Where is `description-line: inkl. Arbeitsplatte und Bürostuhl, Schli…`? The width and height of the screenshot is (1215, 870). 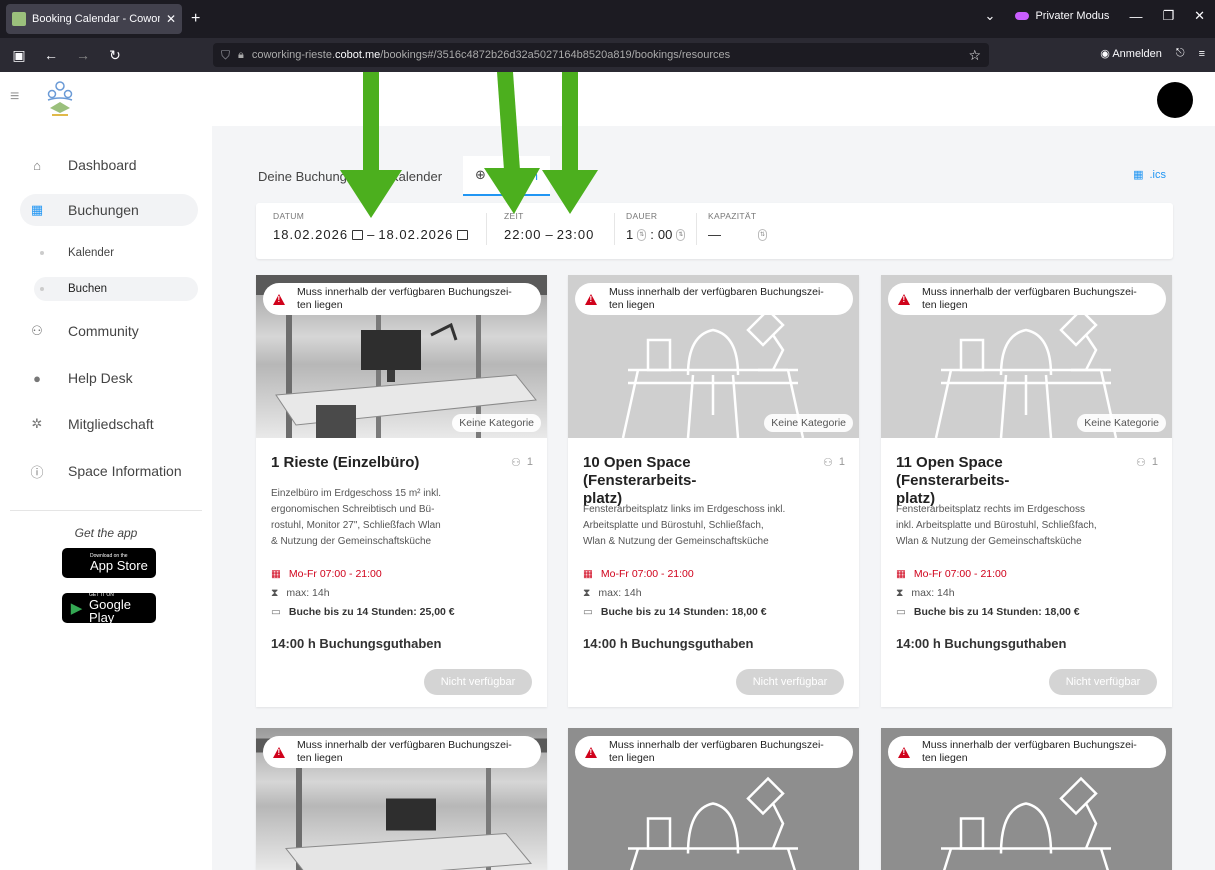 description-line: inkl. Arbeitsplatte und Bürostuhl, Schli… is located at coordinates (996, 525).